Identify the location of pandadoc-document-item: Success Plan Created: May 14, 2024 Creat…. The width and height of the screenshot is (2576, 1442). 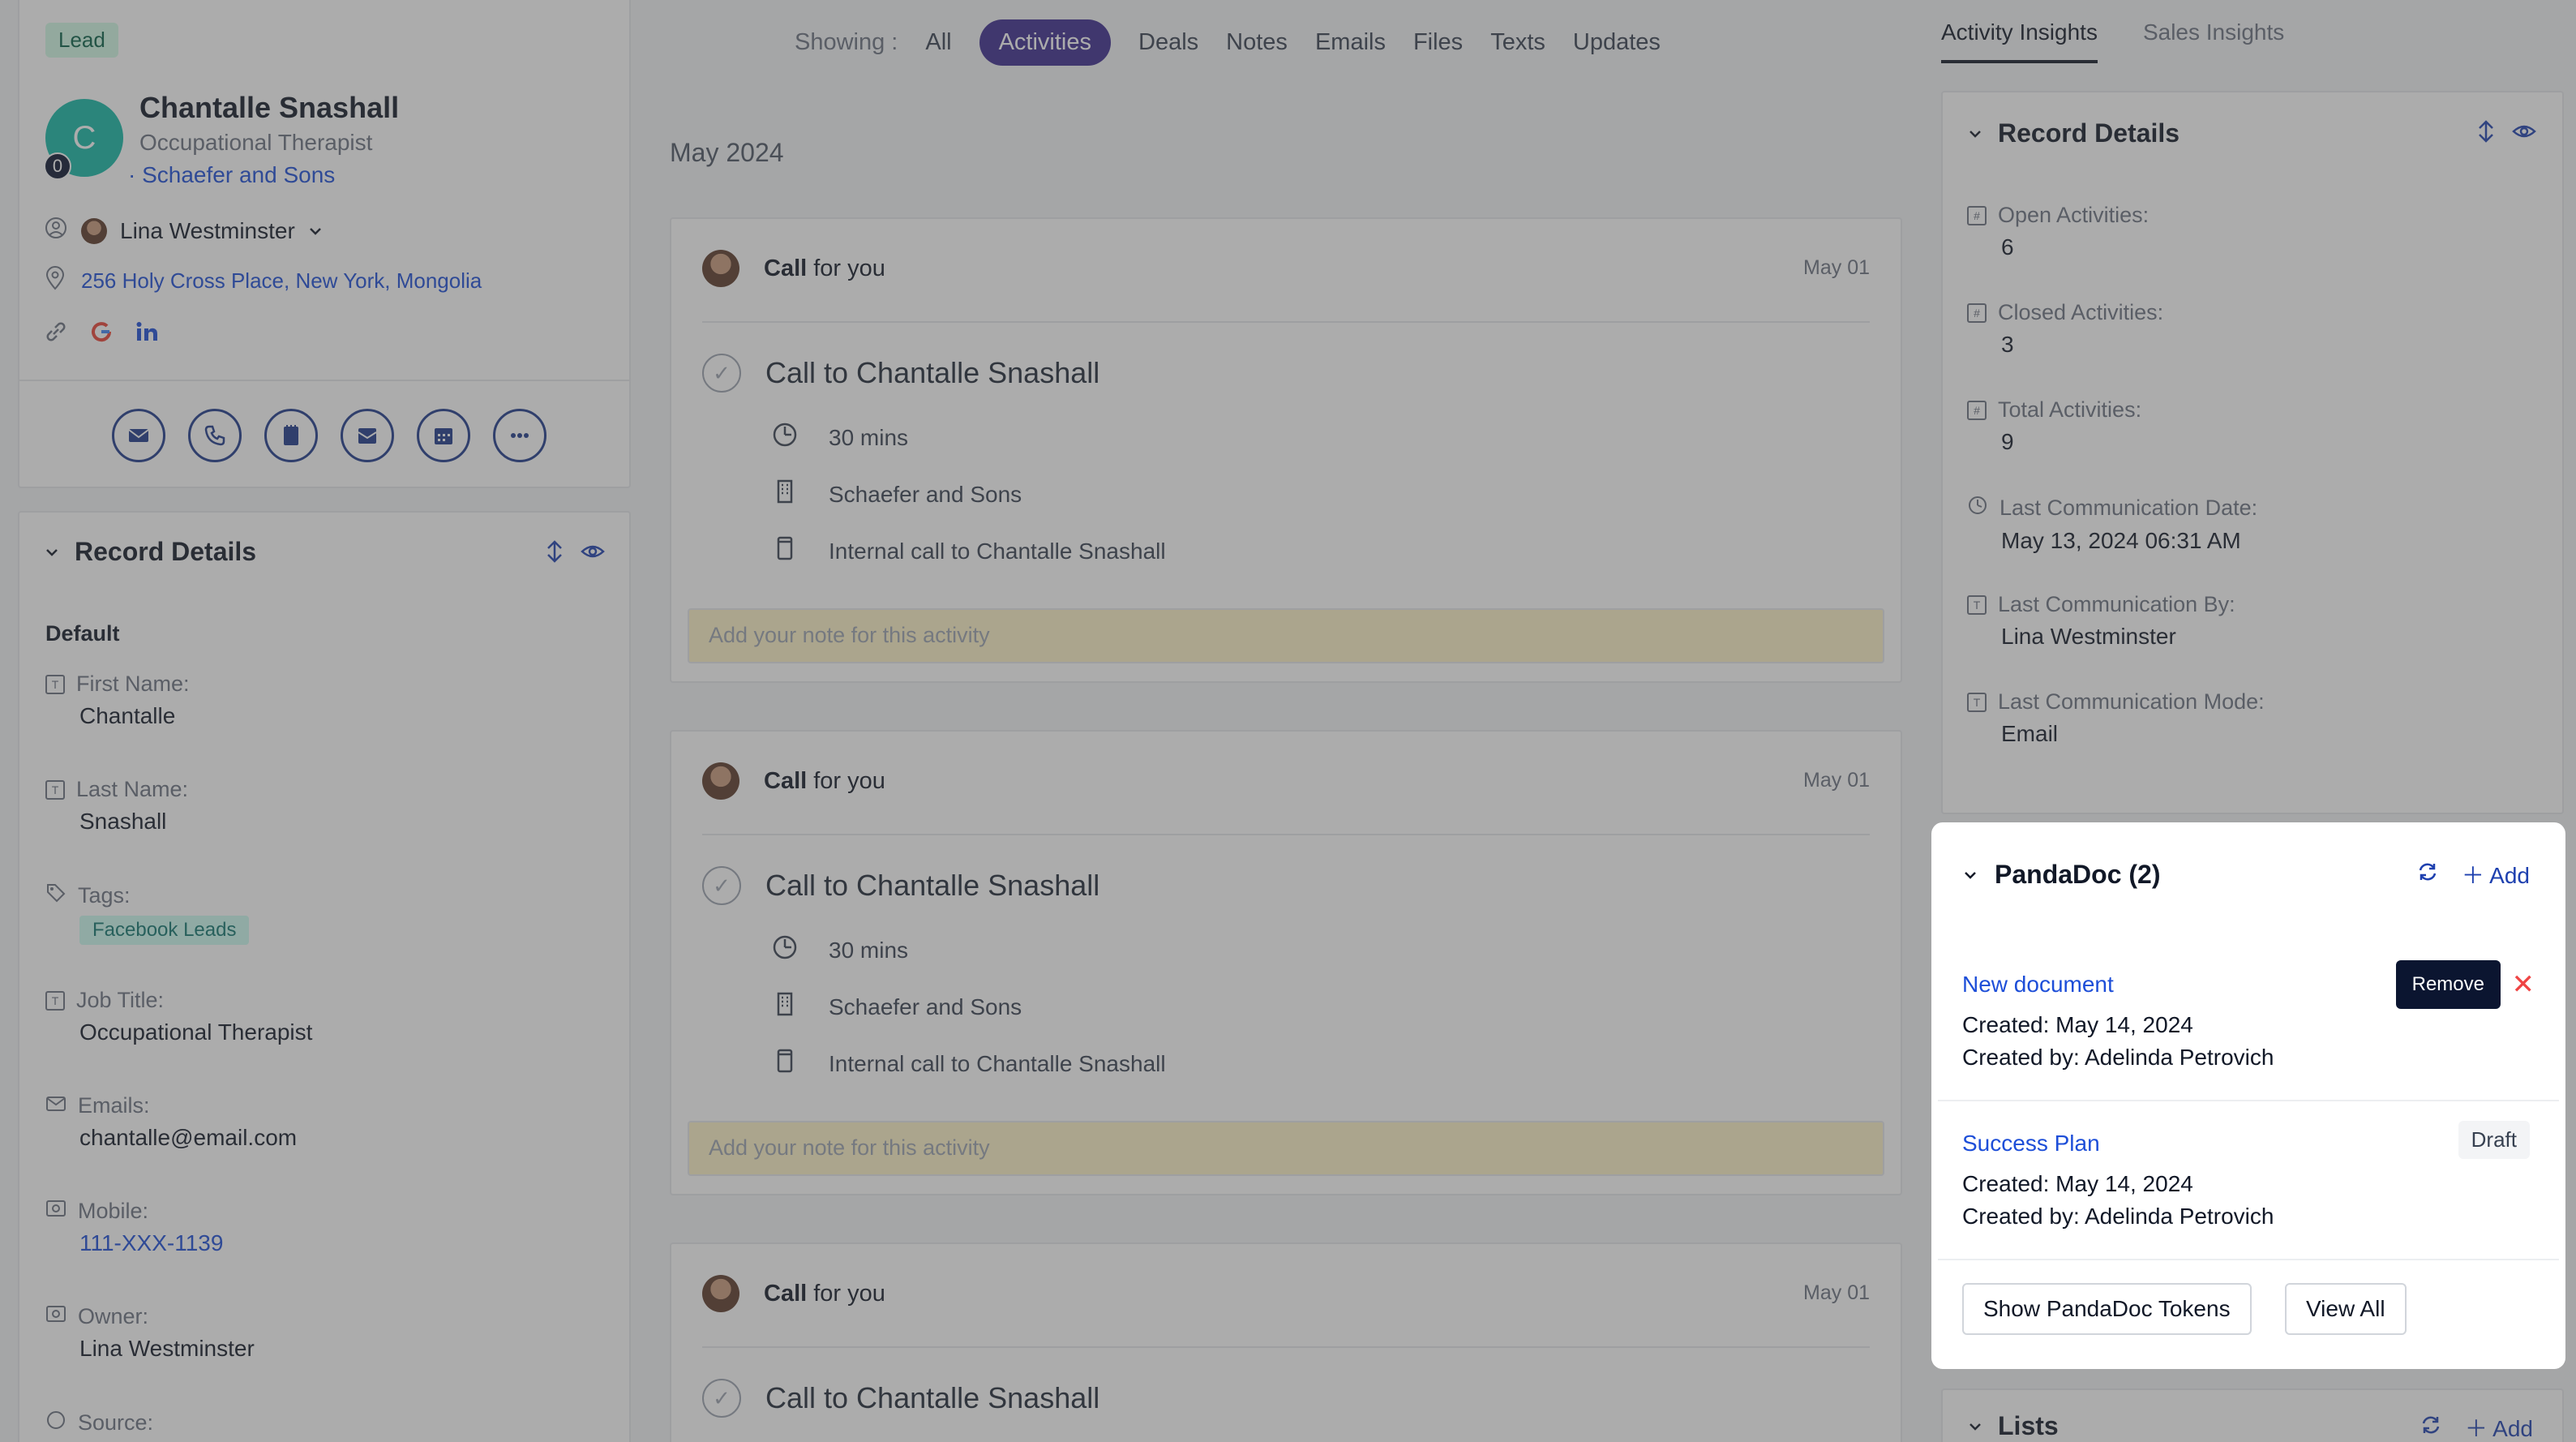
(2248, 1182).